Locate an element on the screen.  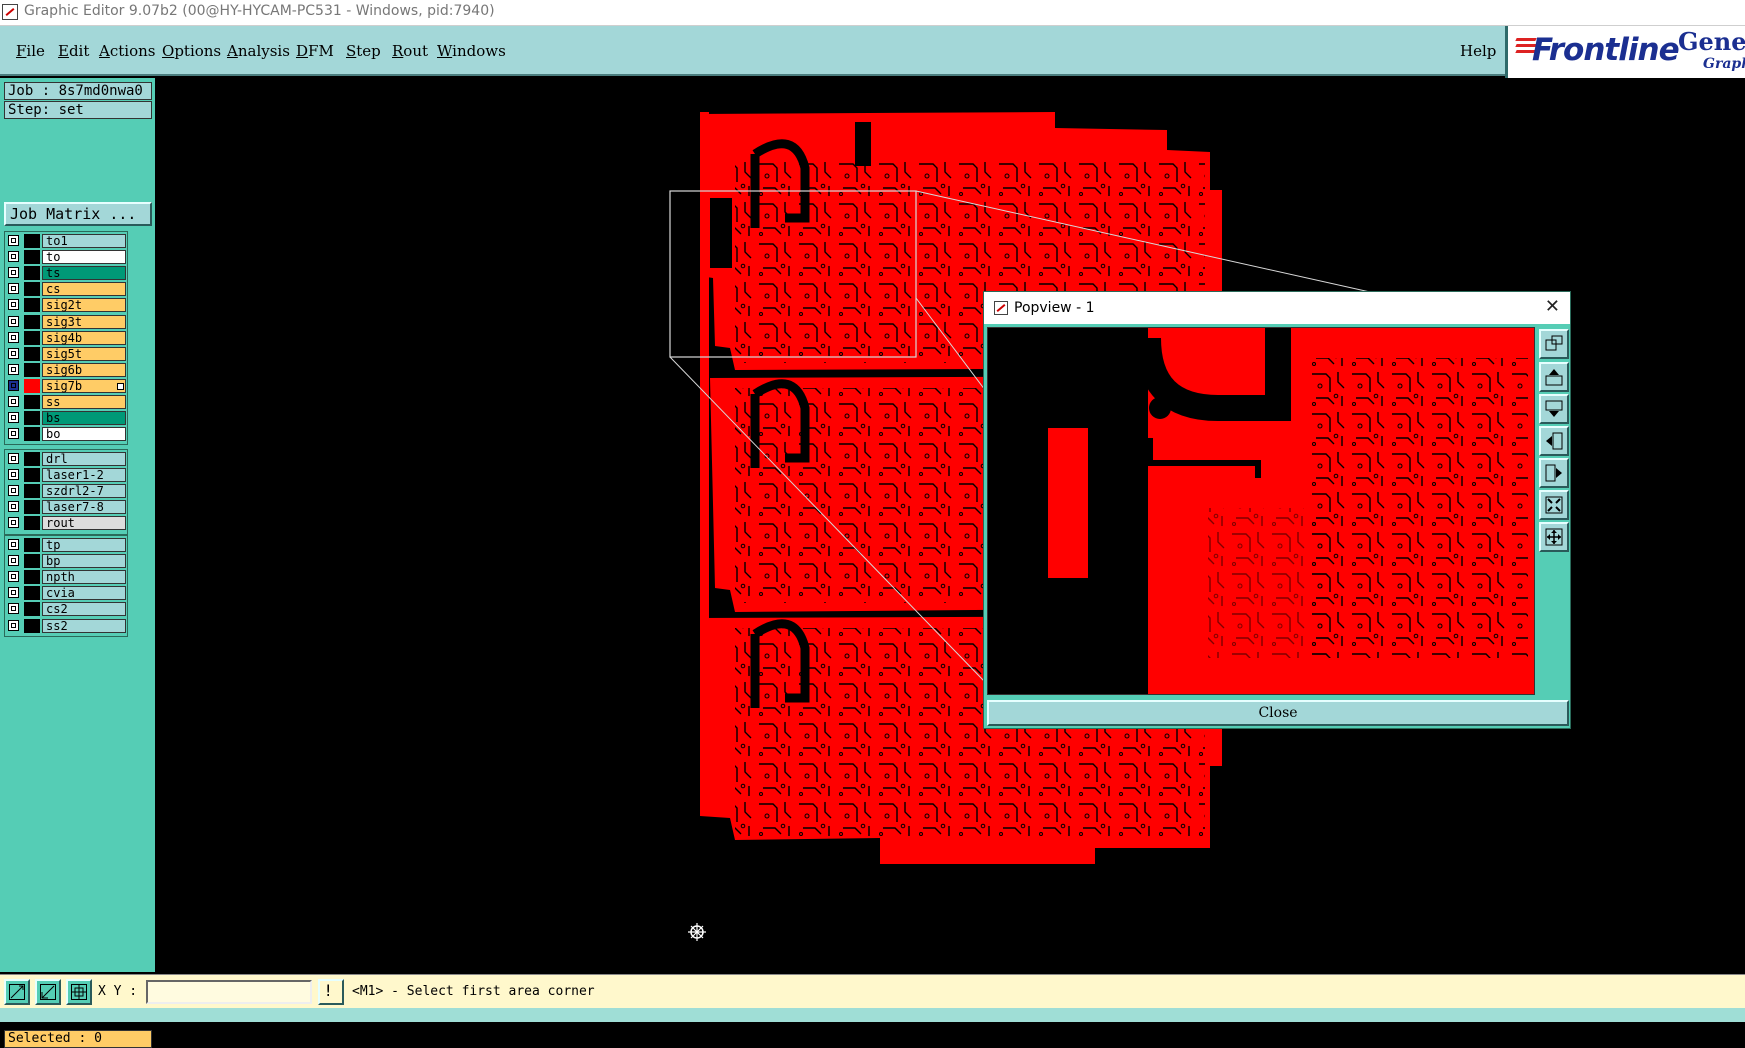
layer-row-cs2: cs2 is located at coordinates (65, 609).